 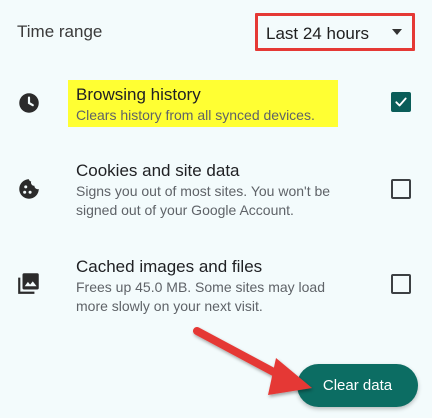 I want to click on time-range-dropdown: Last 24 hours, so click(x=335, y=32).